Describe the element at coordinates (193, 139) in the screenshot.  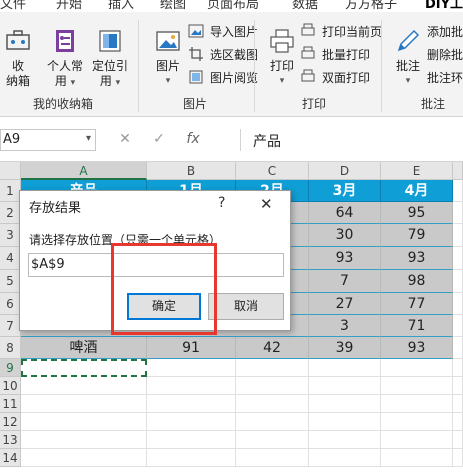
I see `fx-icon: fx` at that location.